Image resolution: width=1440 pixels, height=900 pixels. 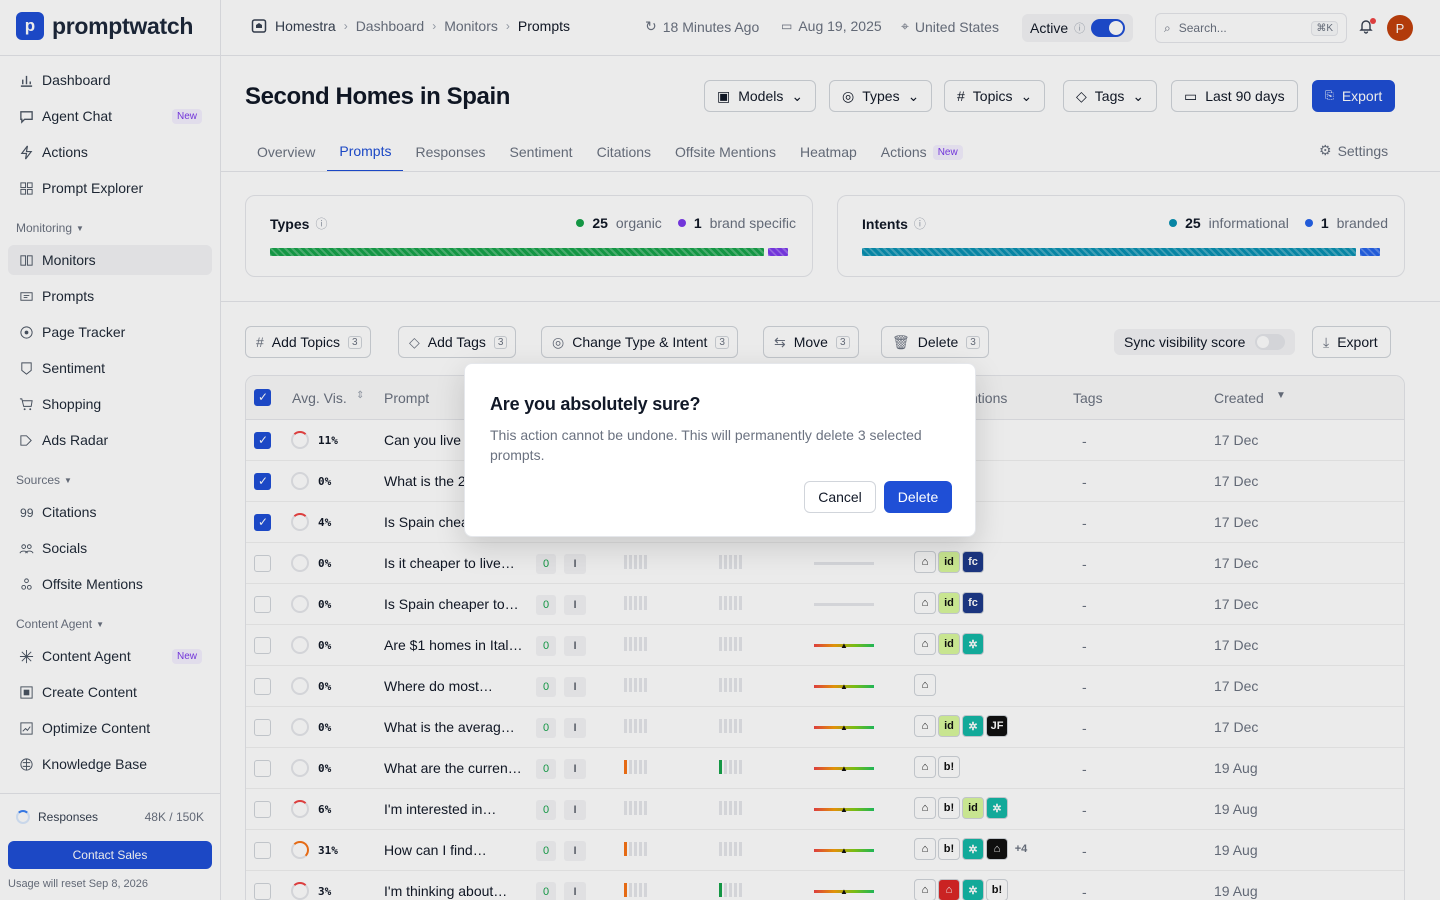 What do you see at coordinates (918, 497) in the screenshot?
I see `confirm-delete-button: Delete` at bounding box center [918, 497].